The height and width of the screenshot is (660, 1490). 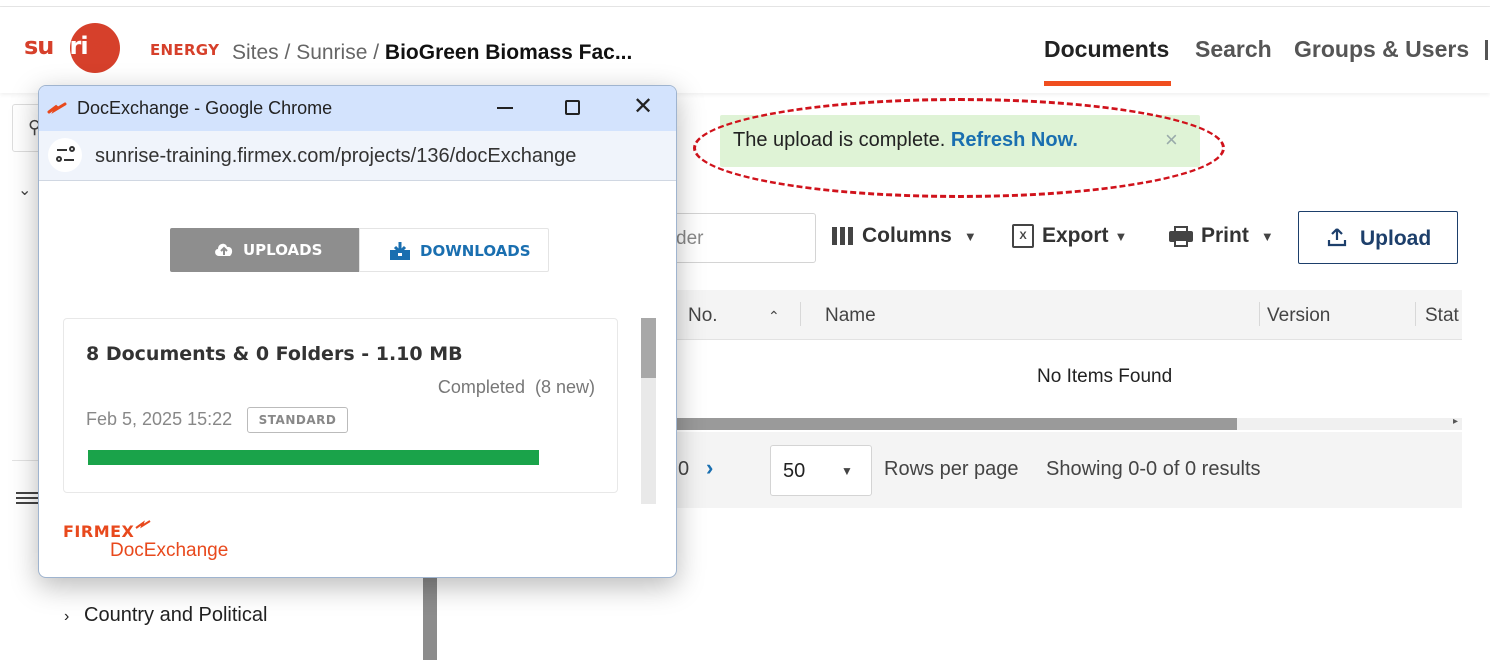 I want to click on next-page-icon: ›, so click(x=709, y=468).